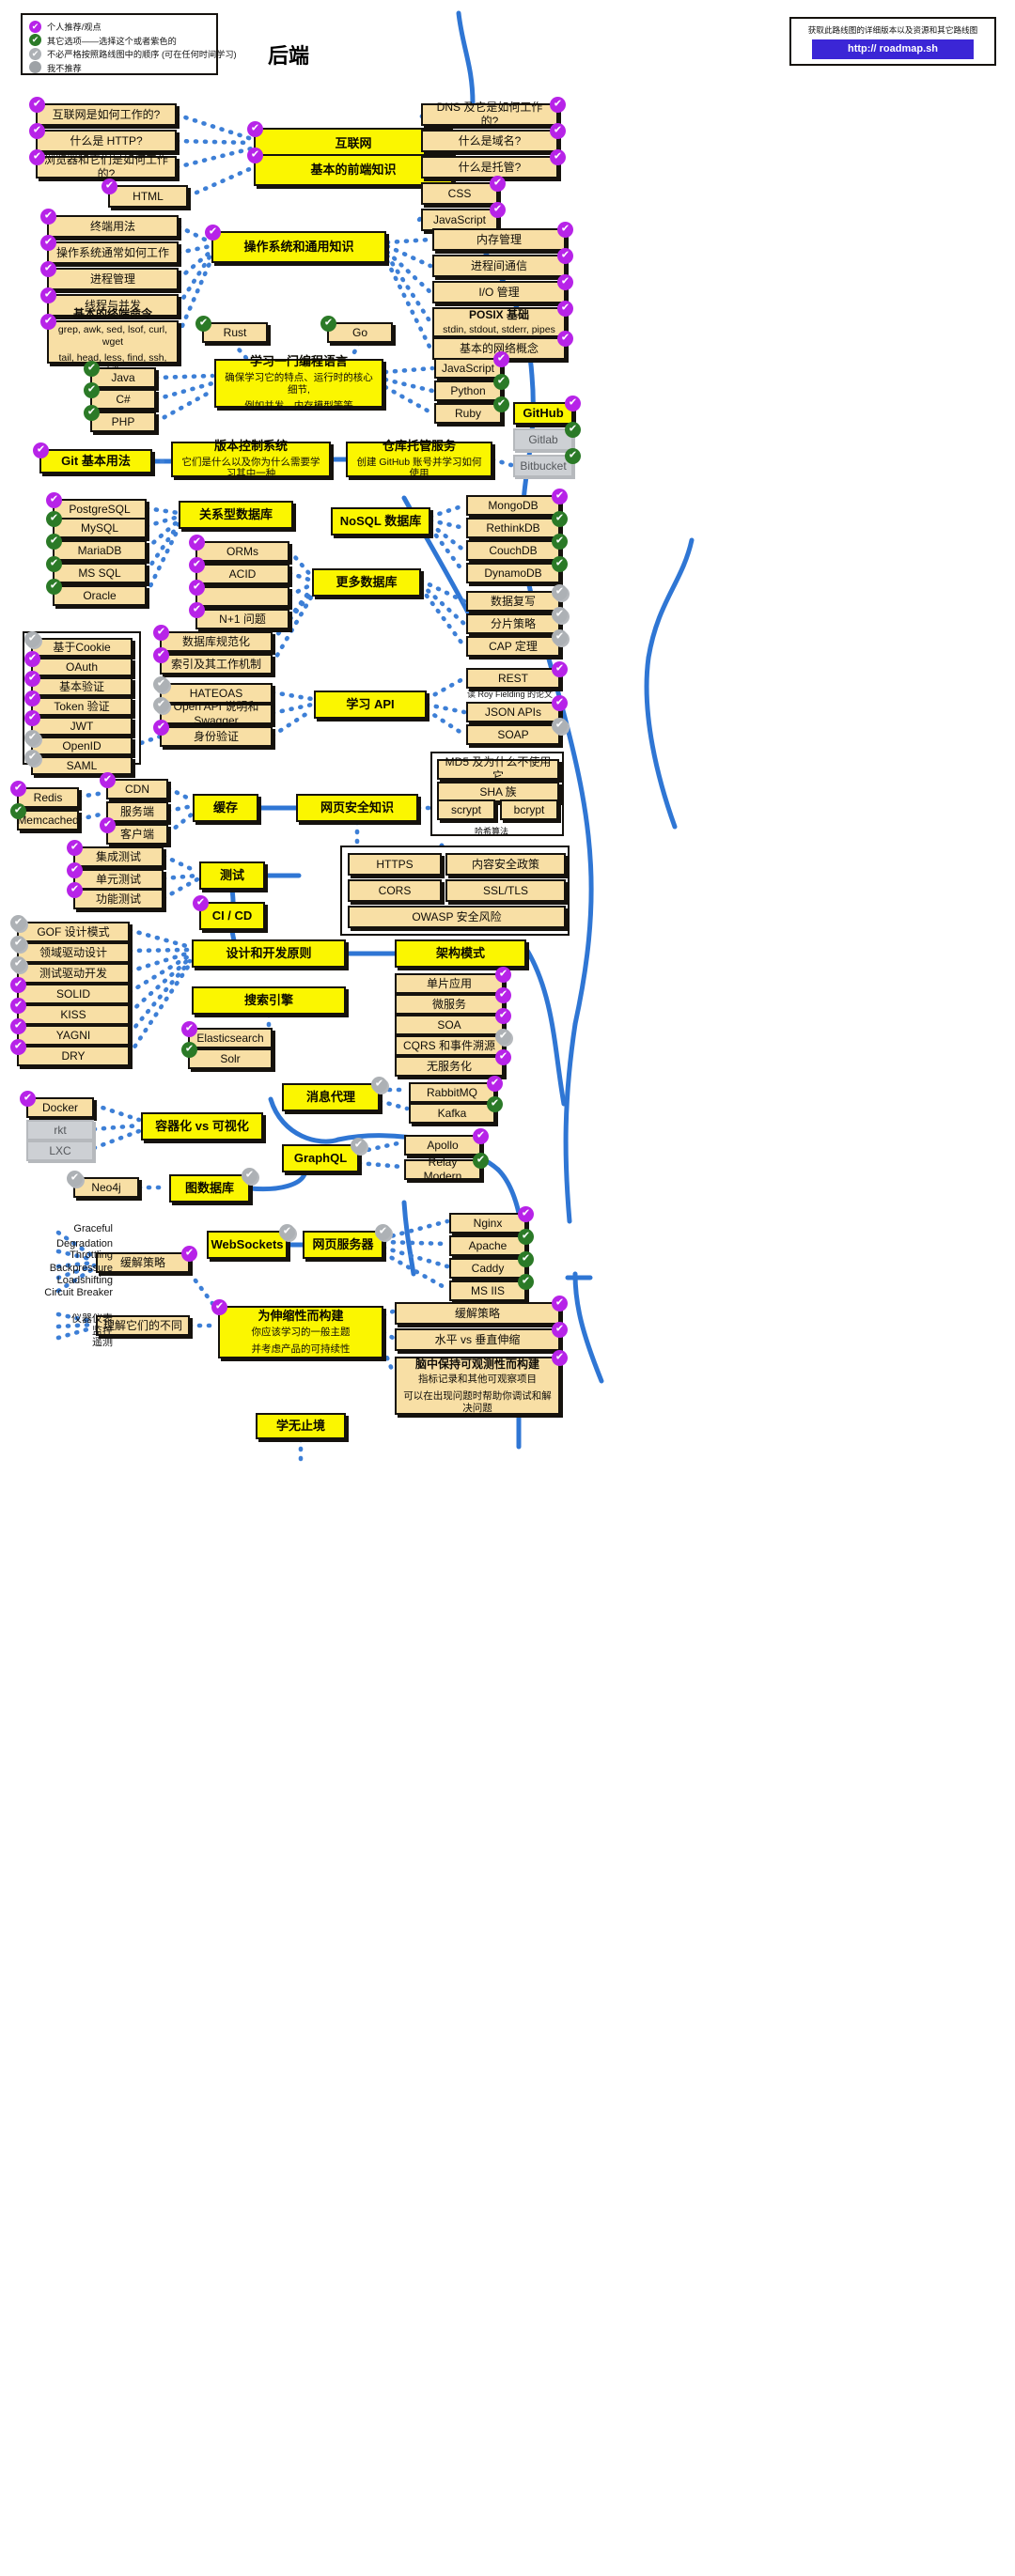  What do you see at coordinates (106, 141) in the screenshot?
I see `node-http: 什么是 HTTP?` at bounding box center [106, 141].